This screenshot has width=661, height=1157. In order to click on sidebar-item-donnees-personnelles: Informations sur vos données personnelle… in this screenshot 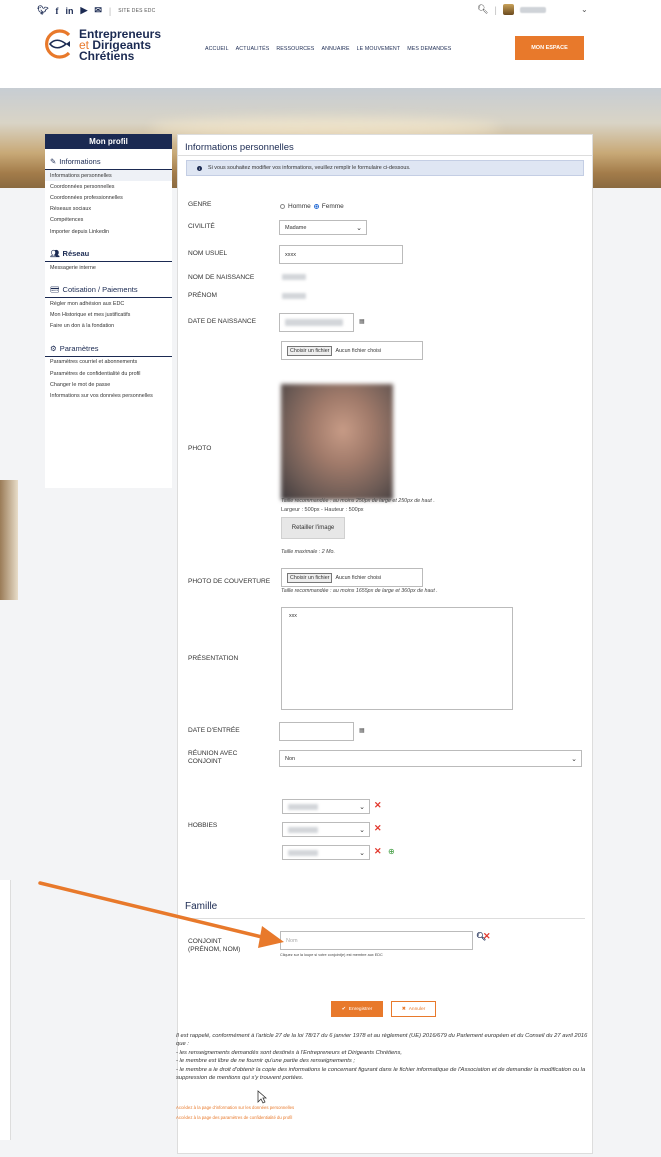, I will do `click(108, 395)`.